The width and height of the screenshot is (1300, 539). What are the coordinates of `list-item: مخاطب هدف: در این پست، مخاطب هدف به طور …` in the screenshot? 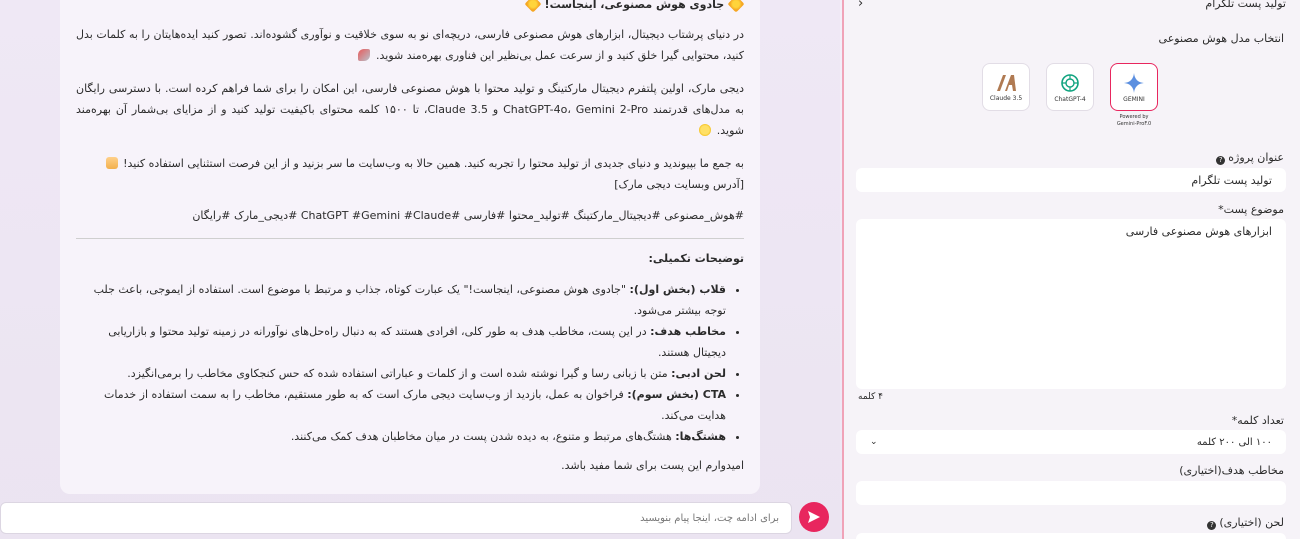 It's located at (401, 342).